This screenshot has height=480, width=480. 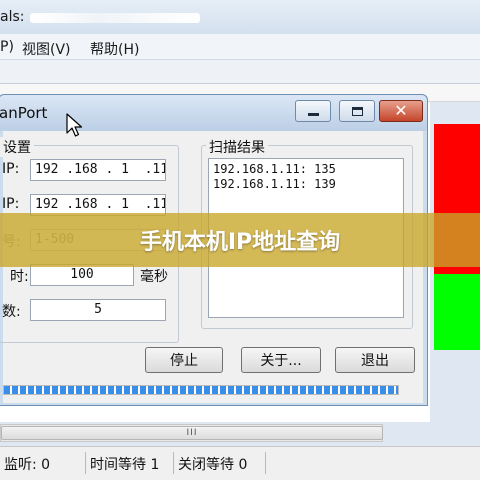 What do you see at coordinates (17, 147) in the screenshot?
I see `settings-group-legend: 设置` at bounding box center [17, 147].